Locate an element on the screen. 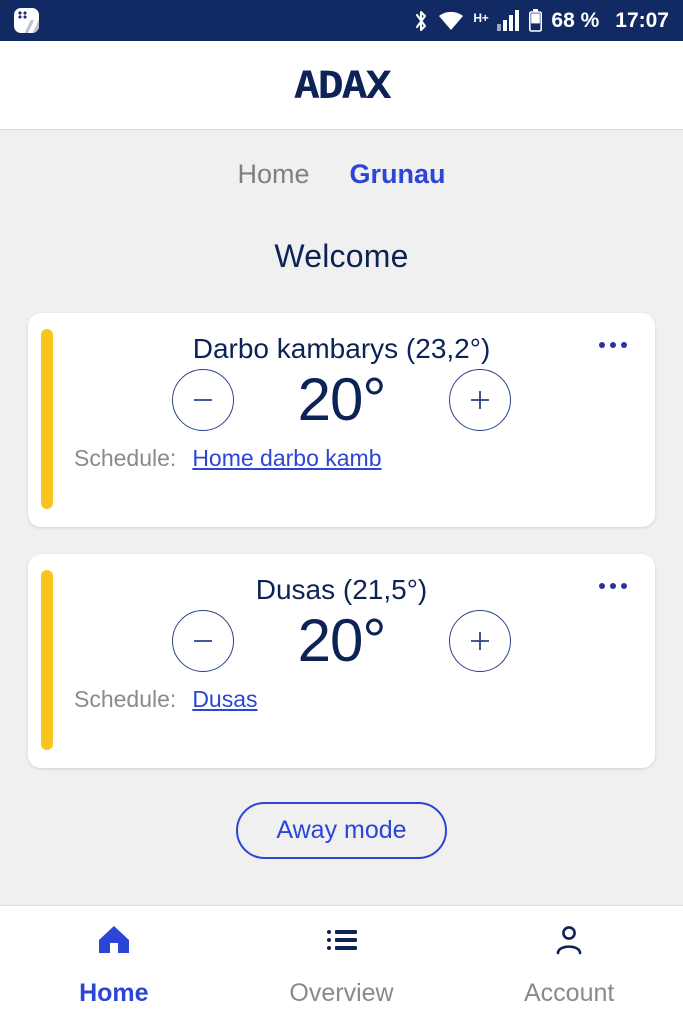  nav-item-home: Home is located at coordinates (114, 965).